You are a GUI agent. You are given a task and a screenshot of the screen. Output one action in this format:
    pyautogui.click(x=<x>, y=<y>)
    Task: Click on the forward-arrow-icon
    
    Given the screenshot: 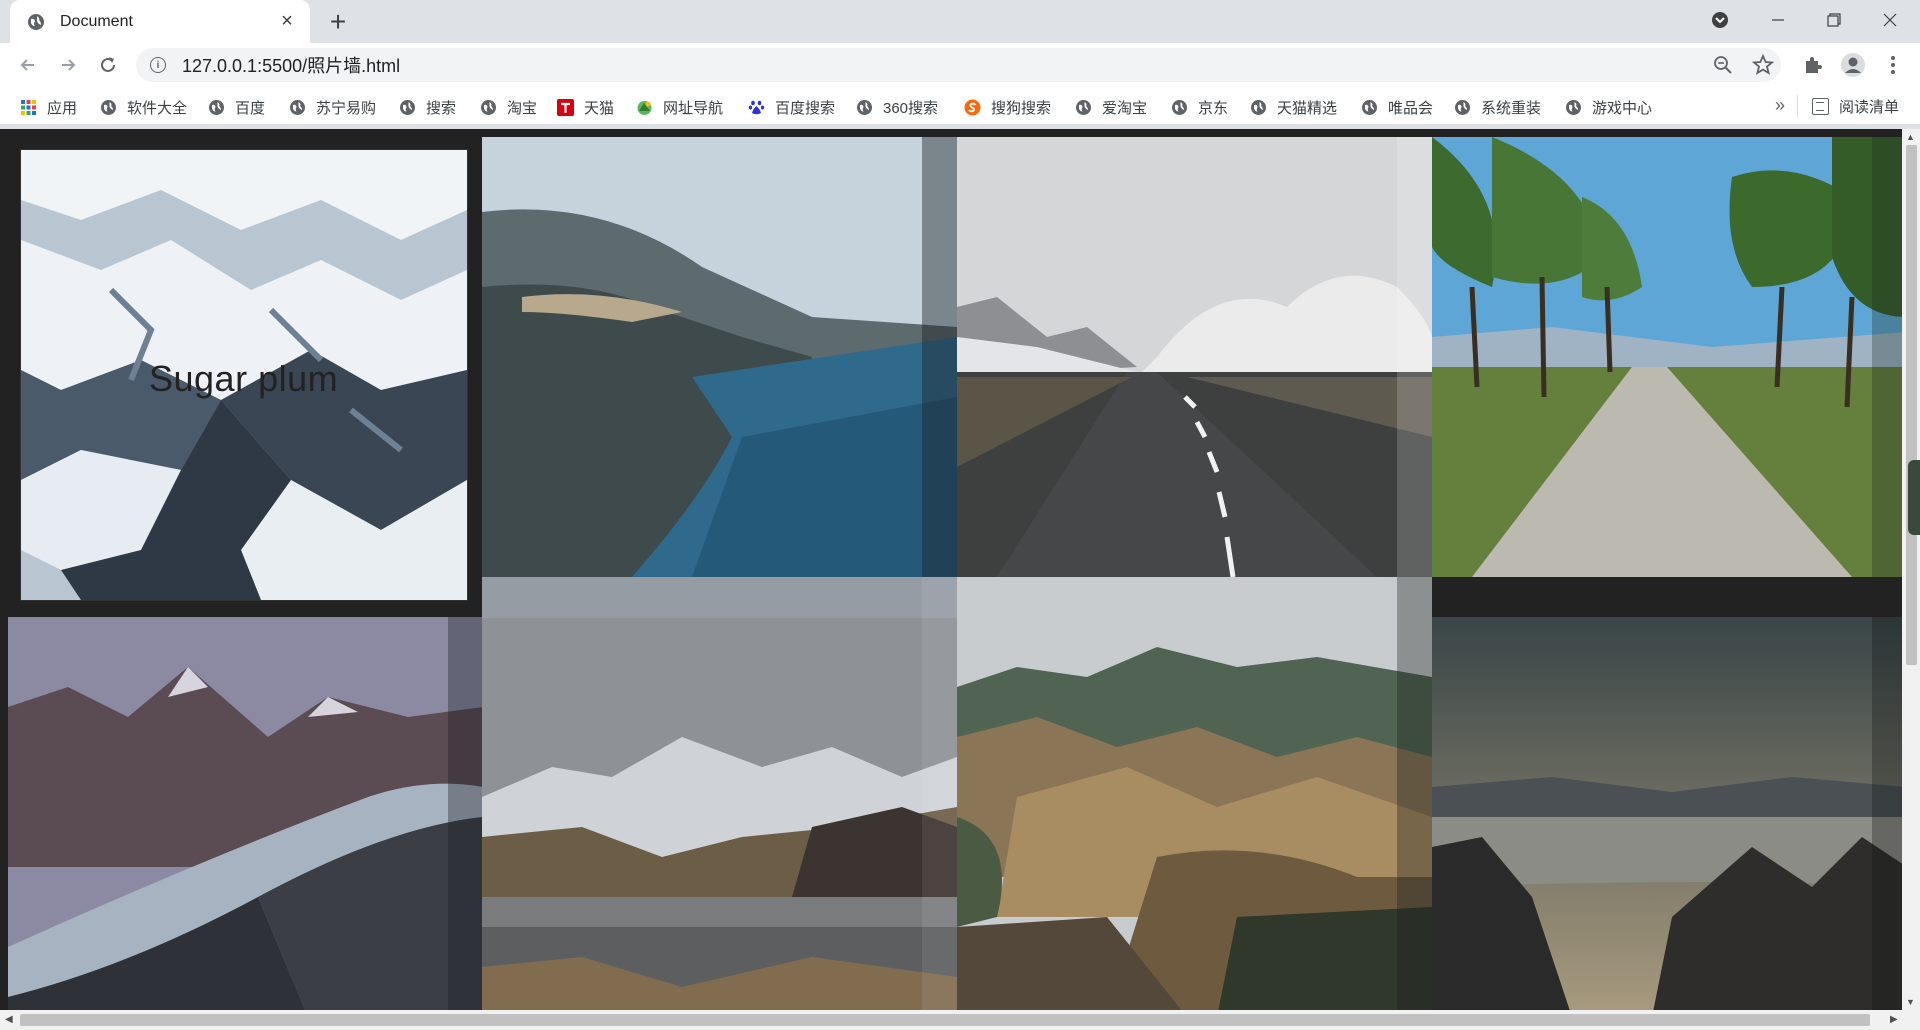 What is the action you would take?
    pyautogui.click(x=68, y=65)
    